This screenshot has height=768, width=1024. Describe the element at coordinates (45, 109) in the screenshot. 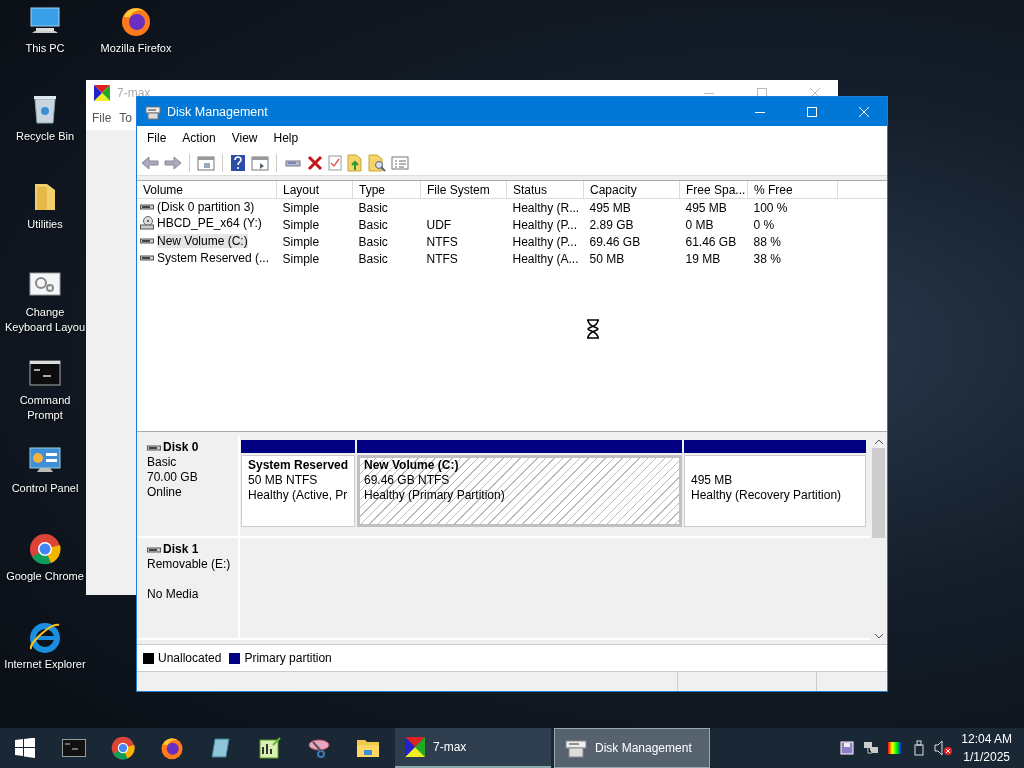

I see `trash-bin-icon` at that location.